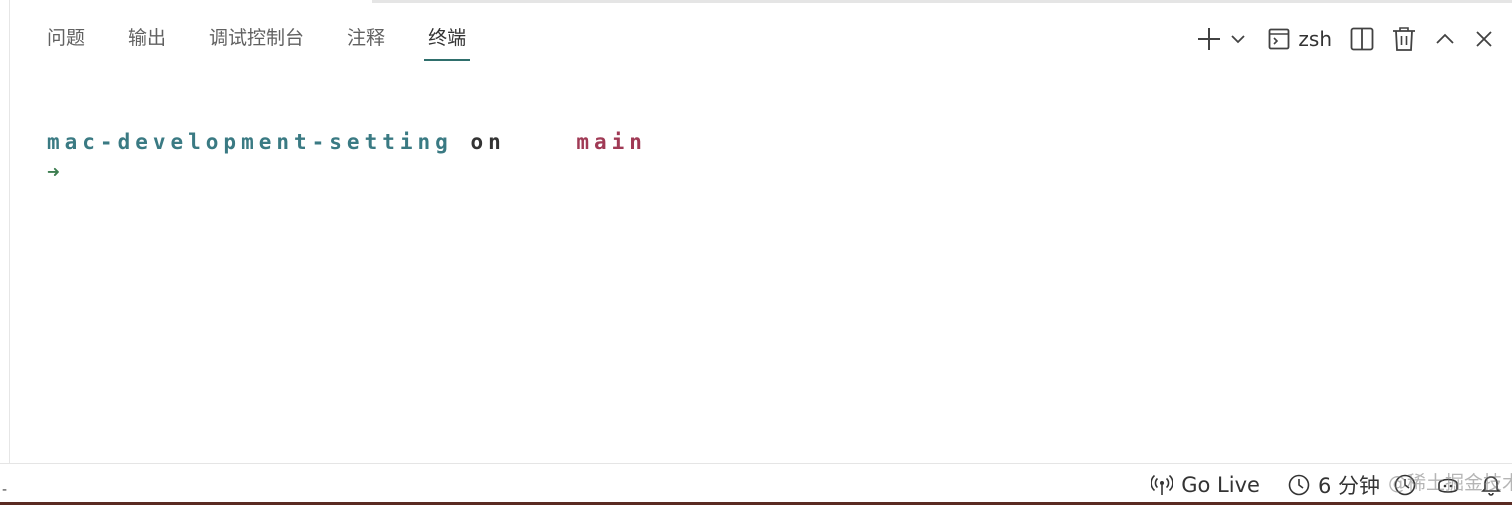 The height and width of the screenshot is (505, 1512). Describe the element at coordinates (366, 32) in the screenshot. I see `tab-comments: 注释` at that location.